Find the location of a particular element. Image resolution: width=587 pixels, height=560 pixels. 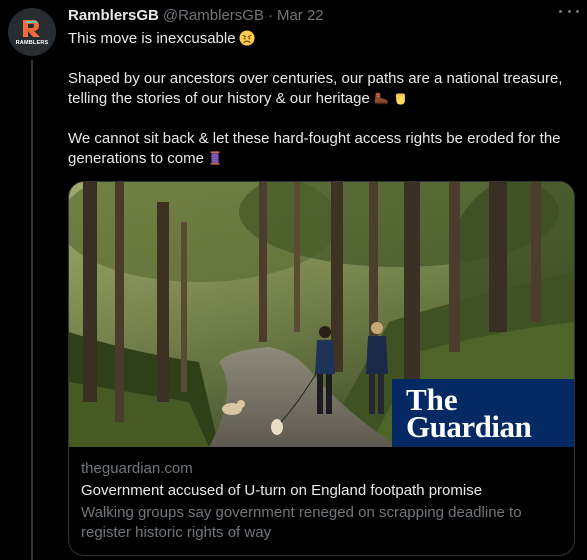

card-domain: theguardian.com is located at coordinates (137, 468).